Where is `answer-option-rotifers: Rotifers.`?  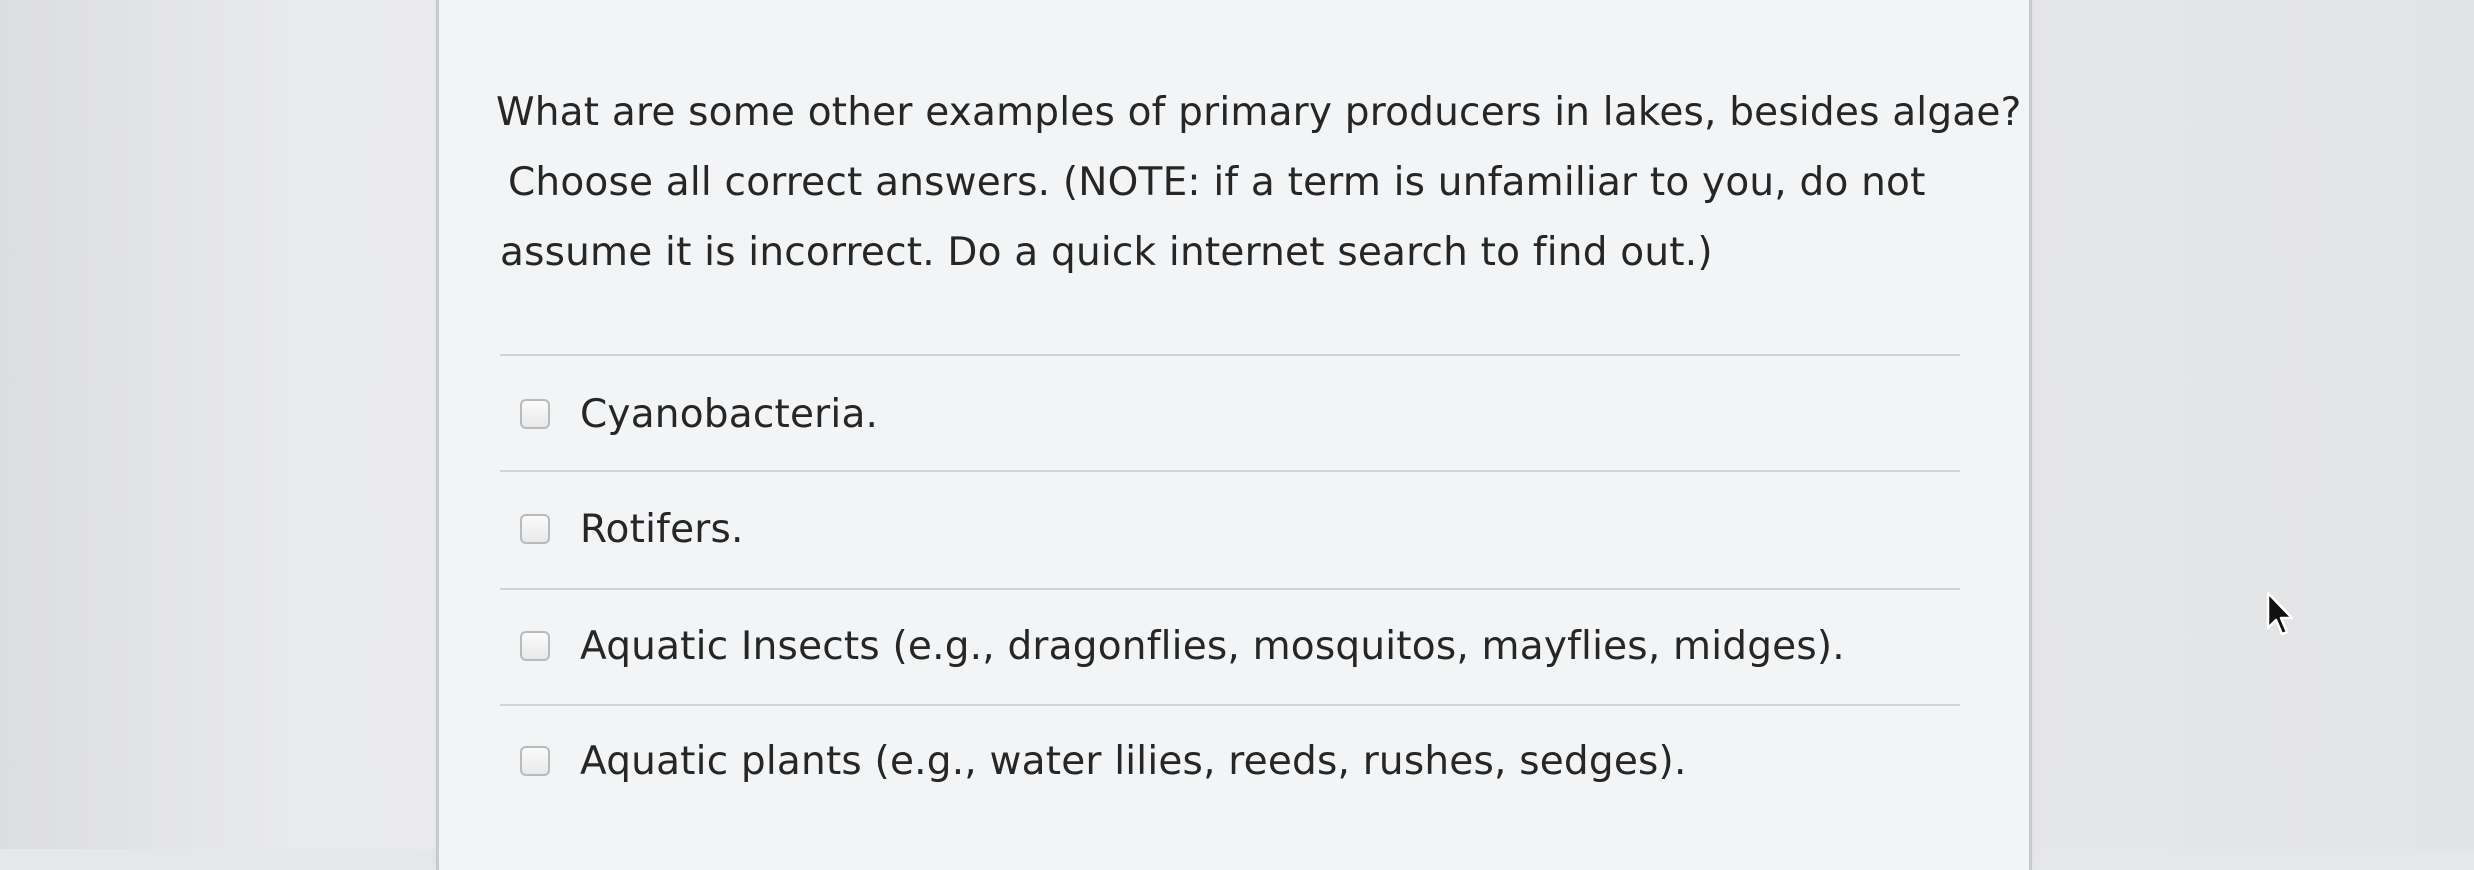
answer-option-rotifers: Rotifers. is located at coordinates (632, 529).